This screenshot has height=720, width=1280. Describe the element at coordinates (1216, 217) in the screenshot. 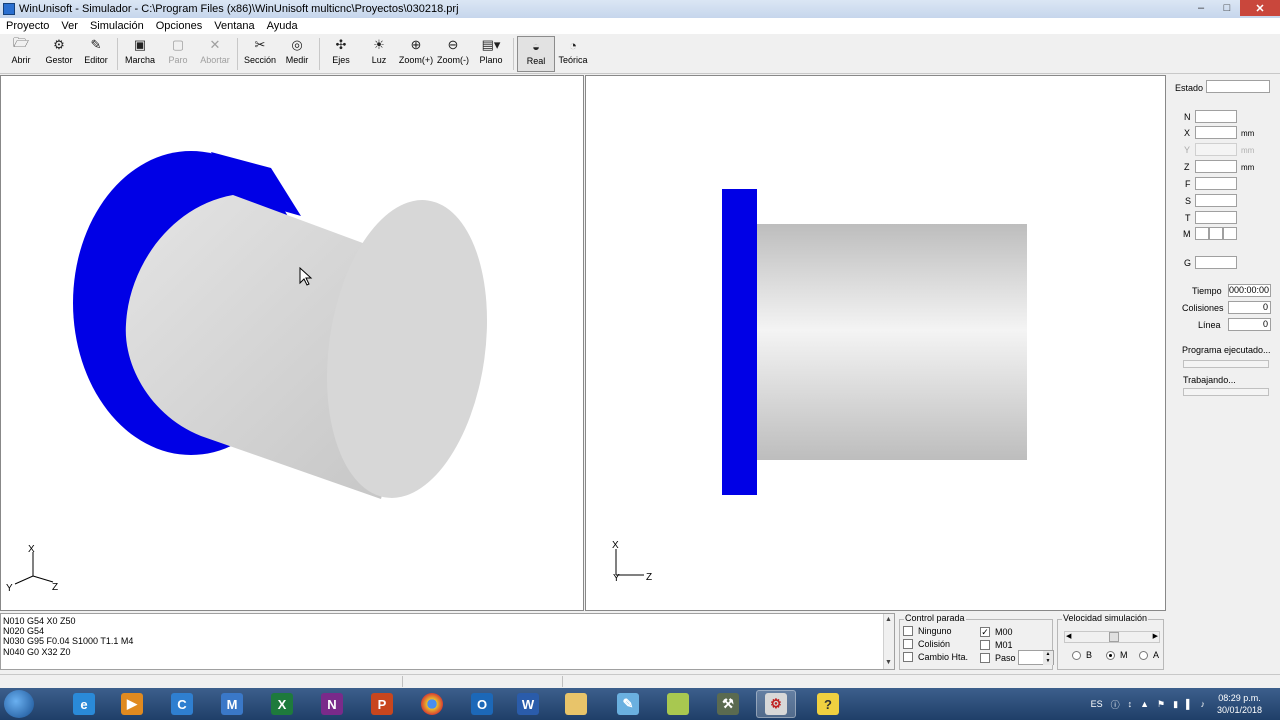

I see `t-field` at that location.